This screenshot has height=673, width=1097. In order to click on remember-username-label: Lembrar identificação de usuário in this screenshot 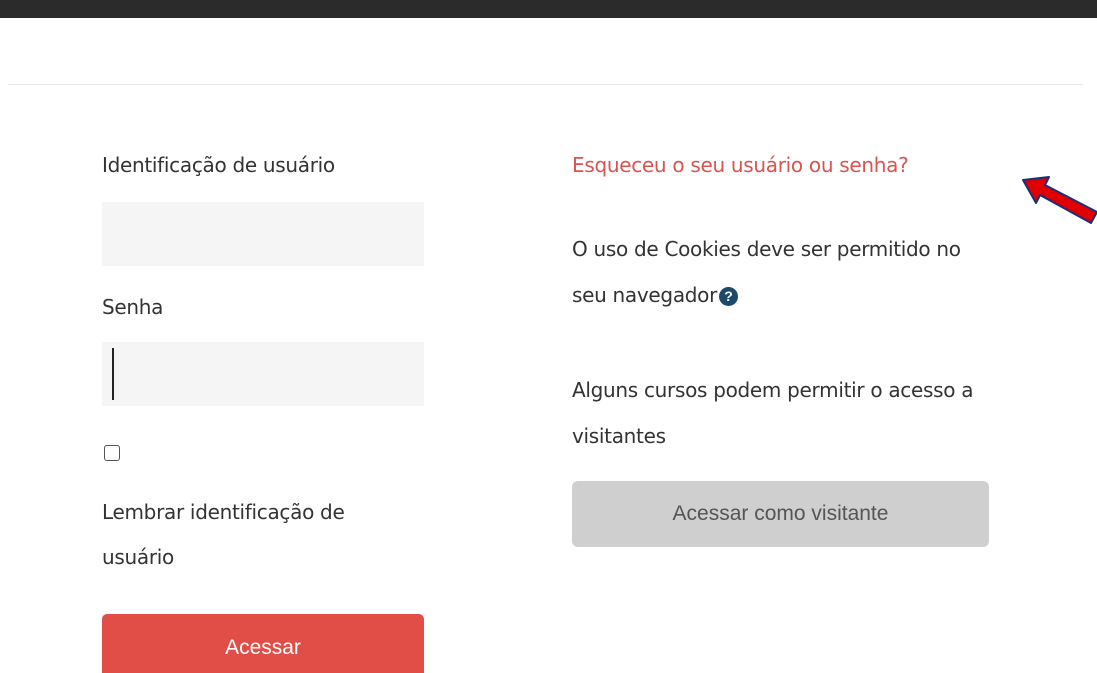, I will do `click(262, 535)`.